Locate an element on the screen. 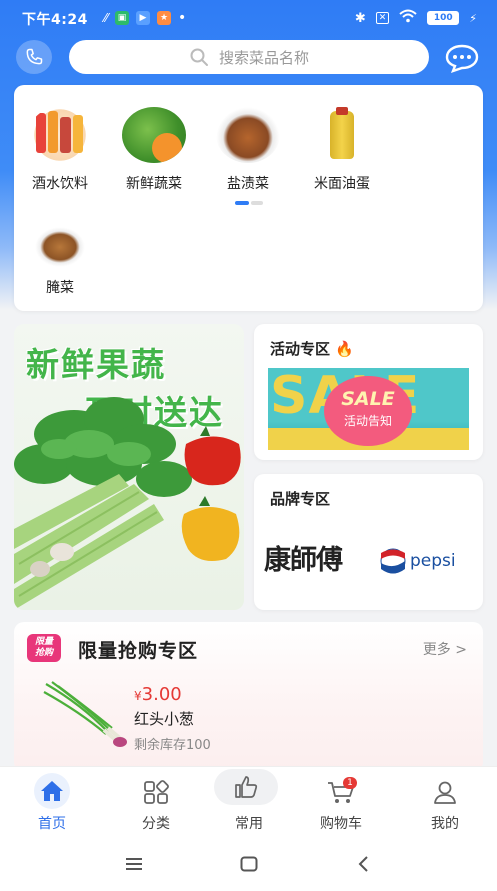 The width and height of the screenshot is (497, 891). brand-pepsi: pepsi is located at coordinates (418, 561).